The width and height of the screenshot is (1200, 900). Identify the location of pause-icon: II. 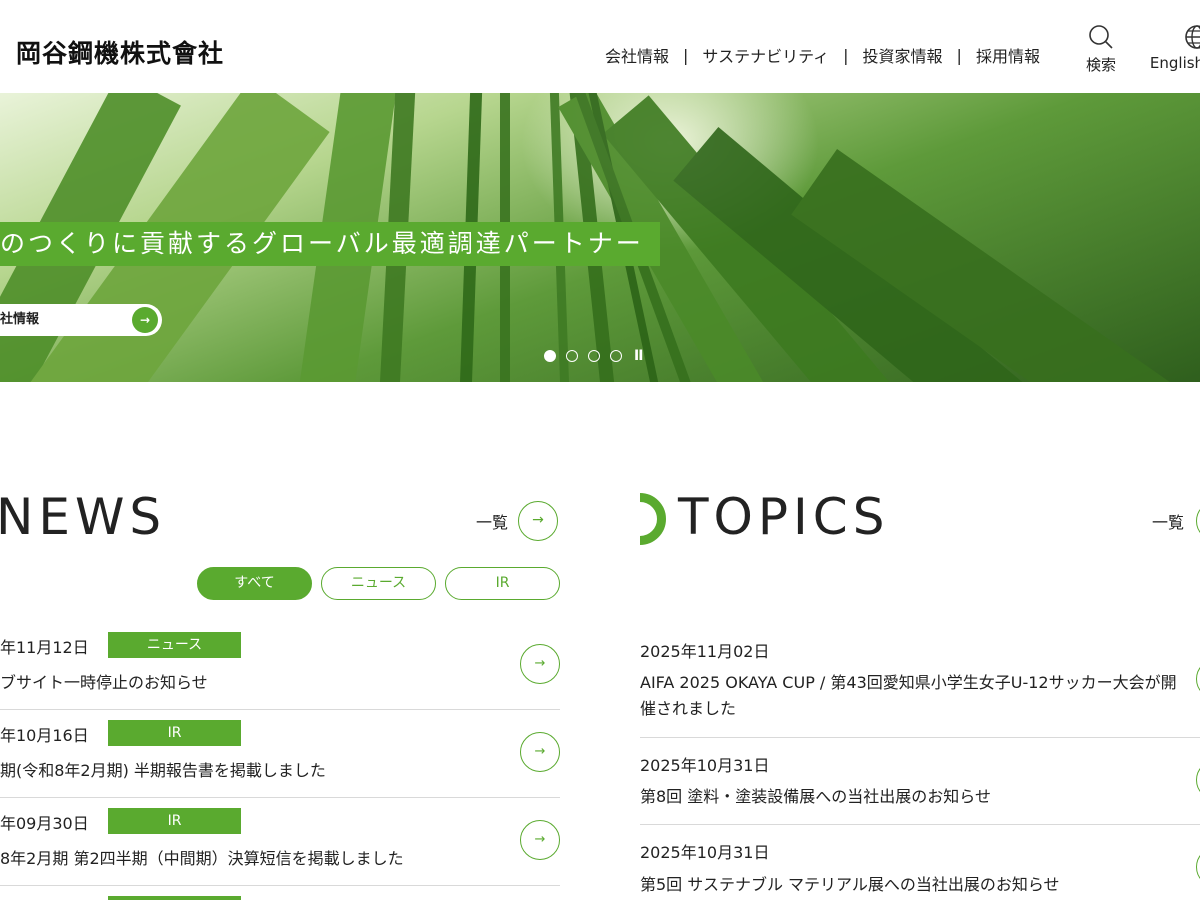
(638, 356).